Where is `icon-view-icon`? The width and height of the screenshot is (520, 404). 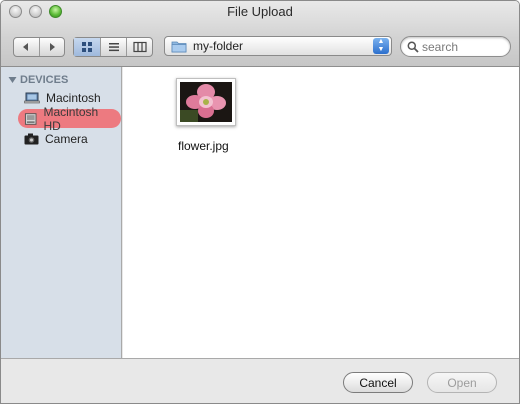
icon-view-icon is located at coordinates (87, 47).